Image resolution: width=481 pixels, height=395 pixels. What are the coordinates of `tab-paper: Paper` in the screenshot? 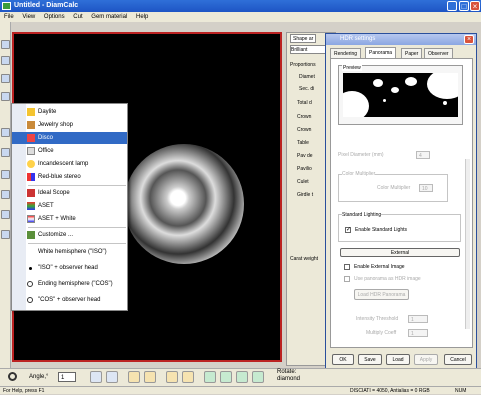 It's located at (412, 53).